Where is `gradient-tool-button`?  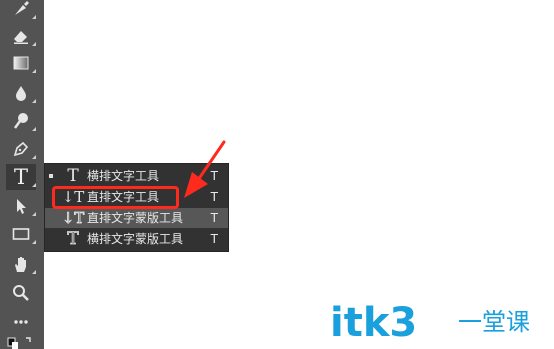
gradient-tool-button is located at coordinates (21, 63).